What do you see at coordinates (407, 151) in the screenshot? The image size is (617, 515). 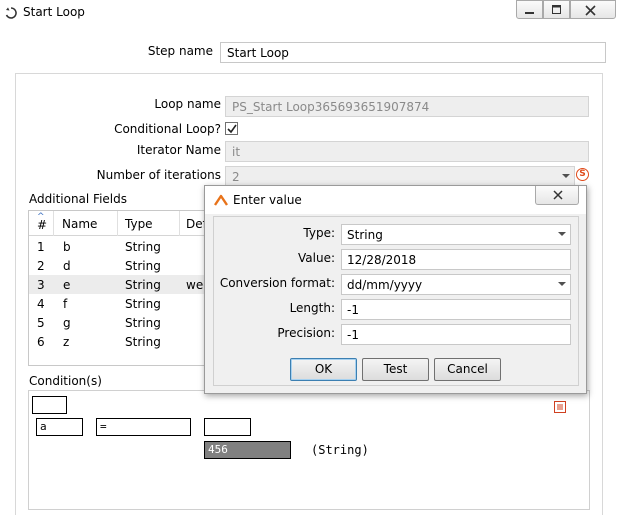 I see `iterator-name-input: it` at bounding box center [407, 151].